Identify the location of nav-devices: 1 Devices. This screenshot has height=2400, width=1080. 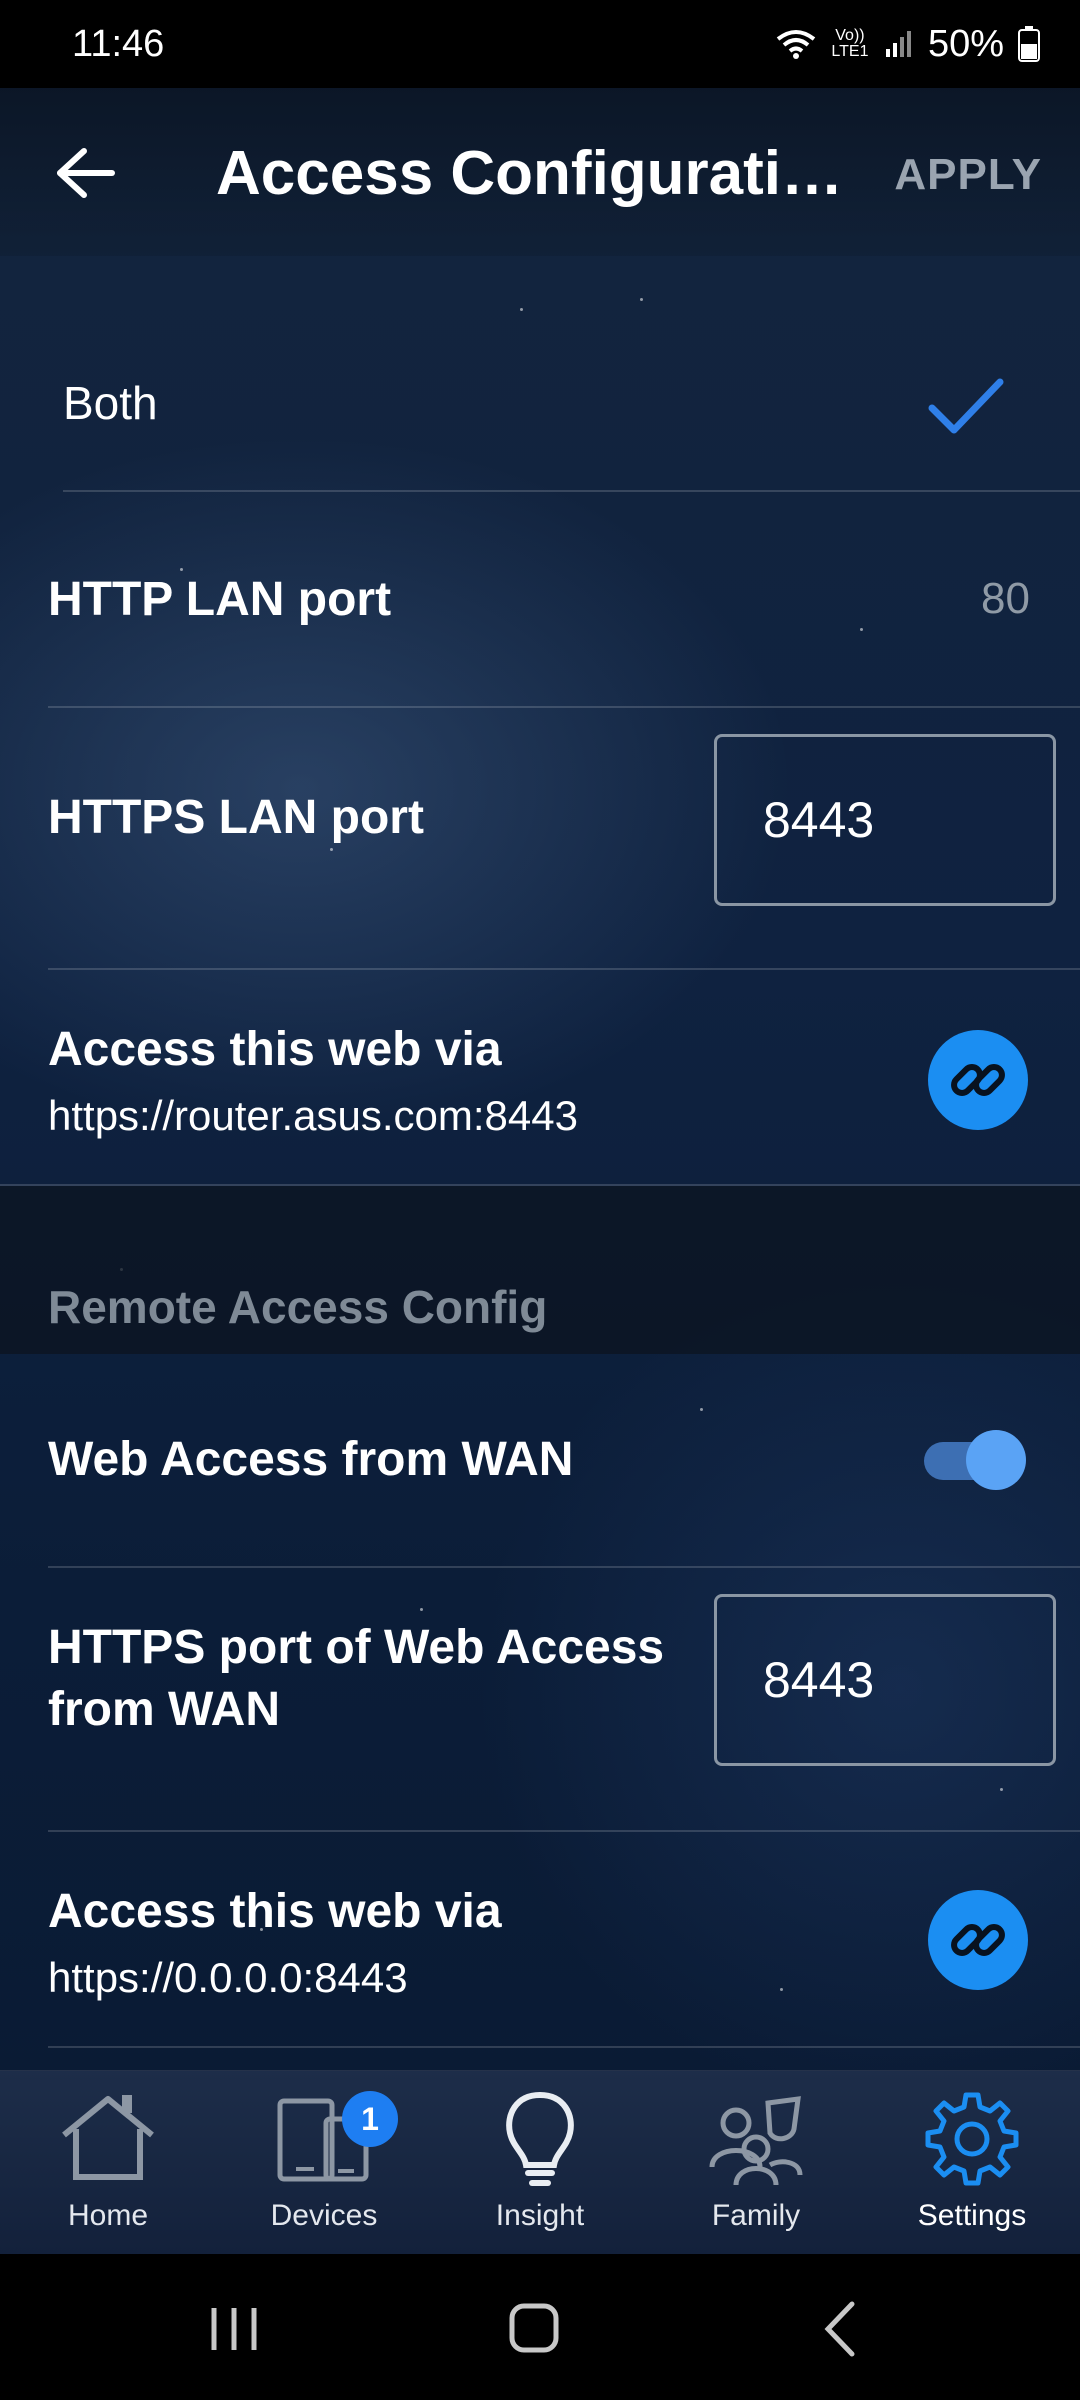
(324, 2163).